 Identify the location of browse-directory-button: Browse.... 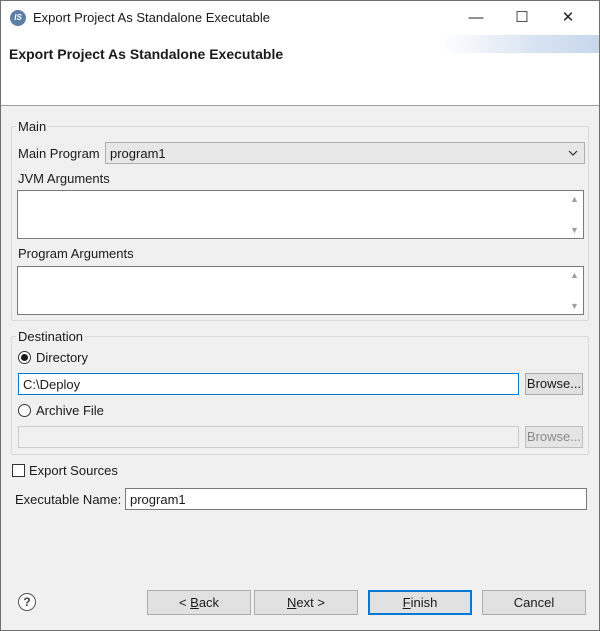
(554, 384).